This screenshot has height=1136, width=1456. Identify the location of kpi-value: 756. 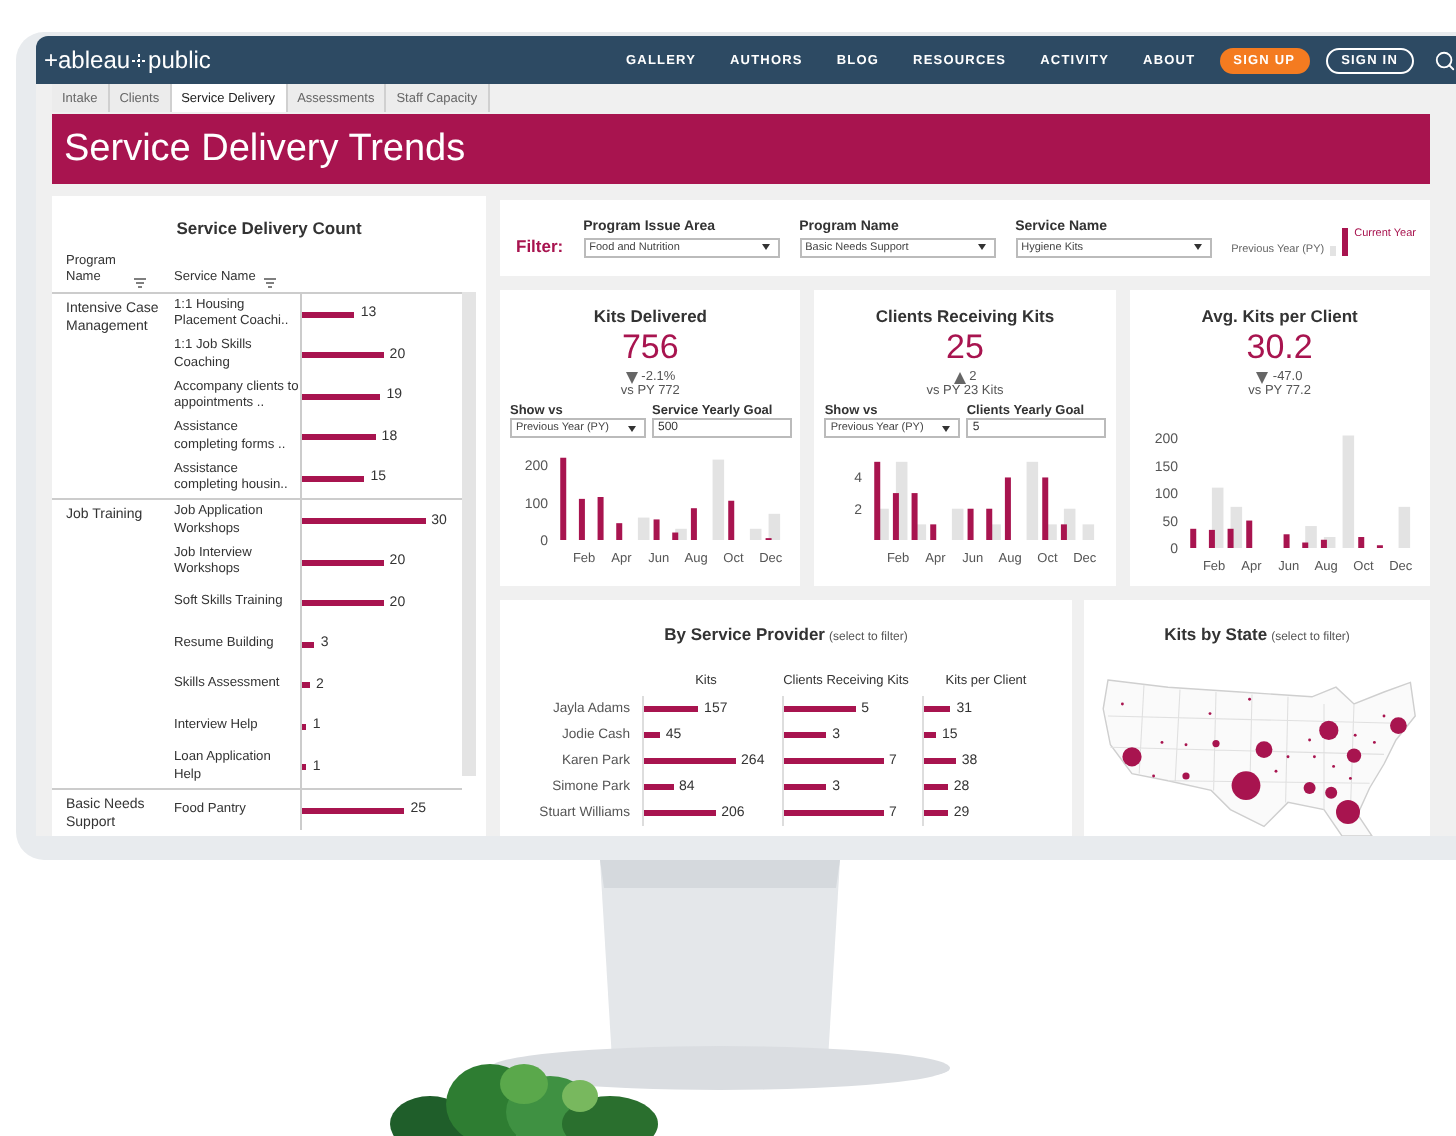
(650, 348).